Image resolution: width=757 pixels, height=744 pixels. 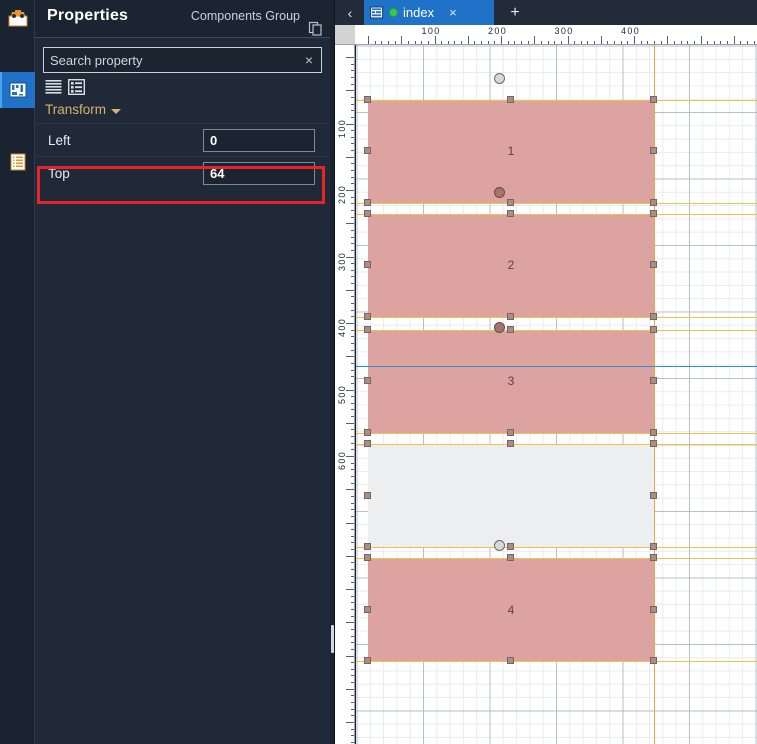 What do you see at coordinates (182, 109) in the screenshot?
I see `transform-group-header: Transform` at bounding box center [182, 109].